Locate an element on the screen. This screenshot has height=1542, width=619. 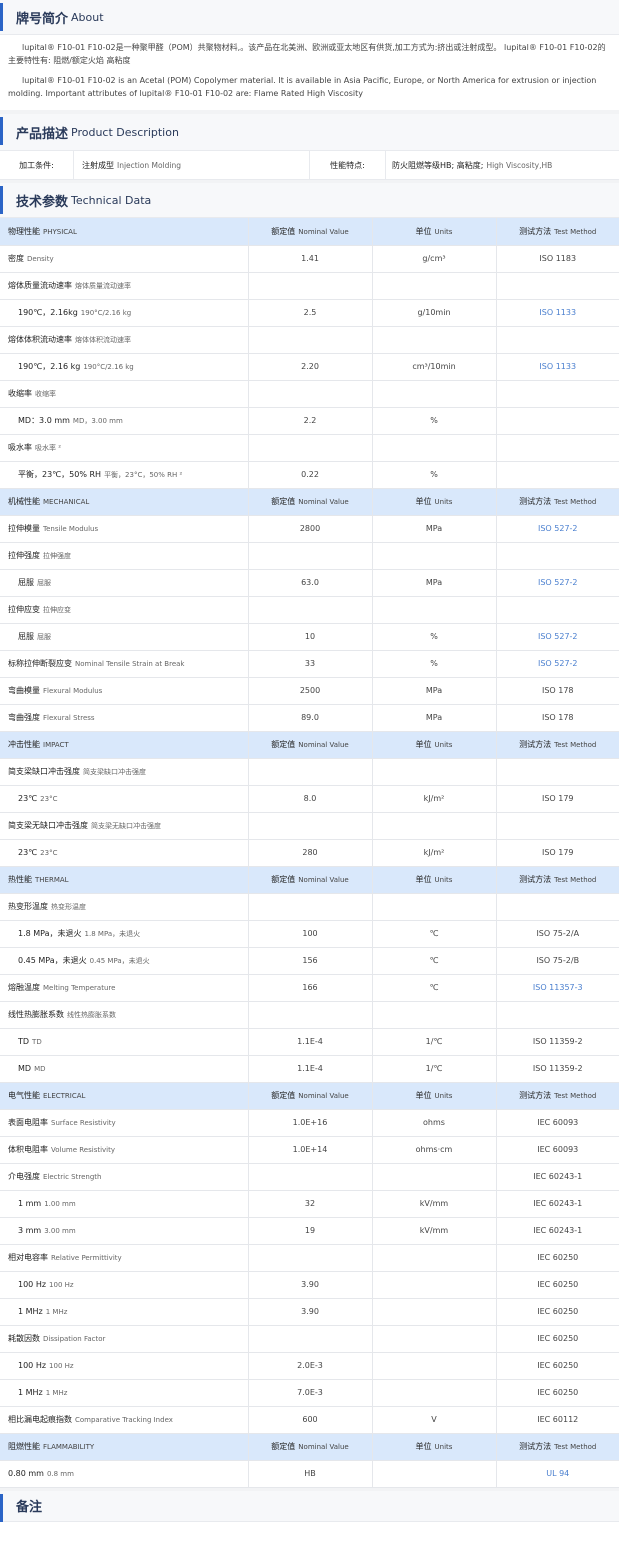
property-name: 简支梁无缺口冲击强度 简支梁无缺口冲击强度 is located at coordinates (124, 826).